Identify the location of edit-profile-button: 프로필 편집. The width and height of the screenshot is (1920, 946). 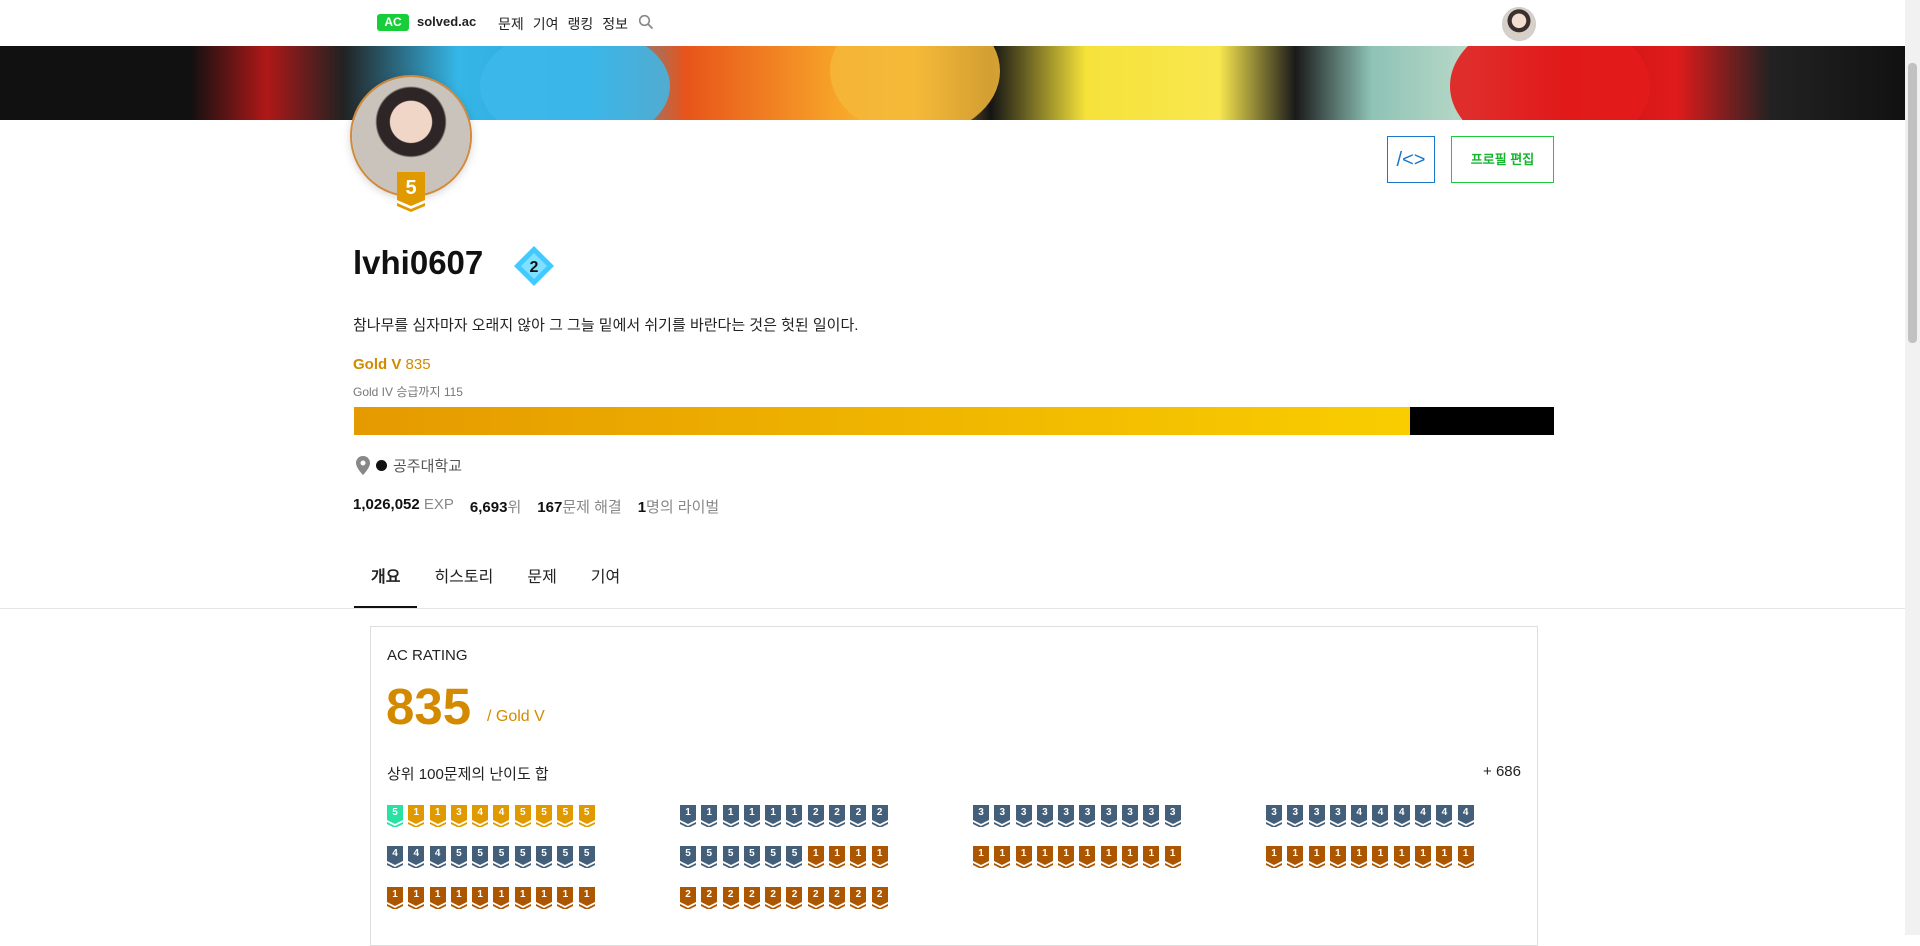
(1502, 159).